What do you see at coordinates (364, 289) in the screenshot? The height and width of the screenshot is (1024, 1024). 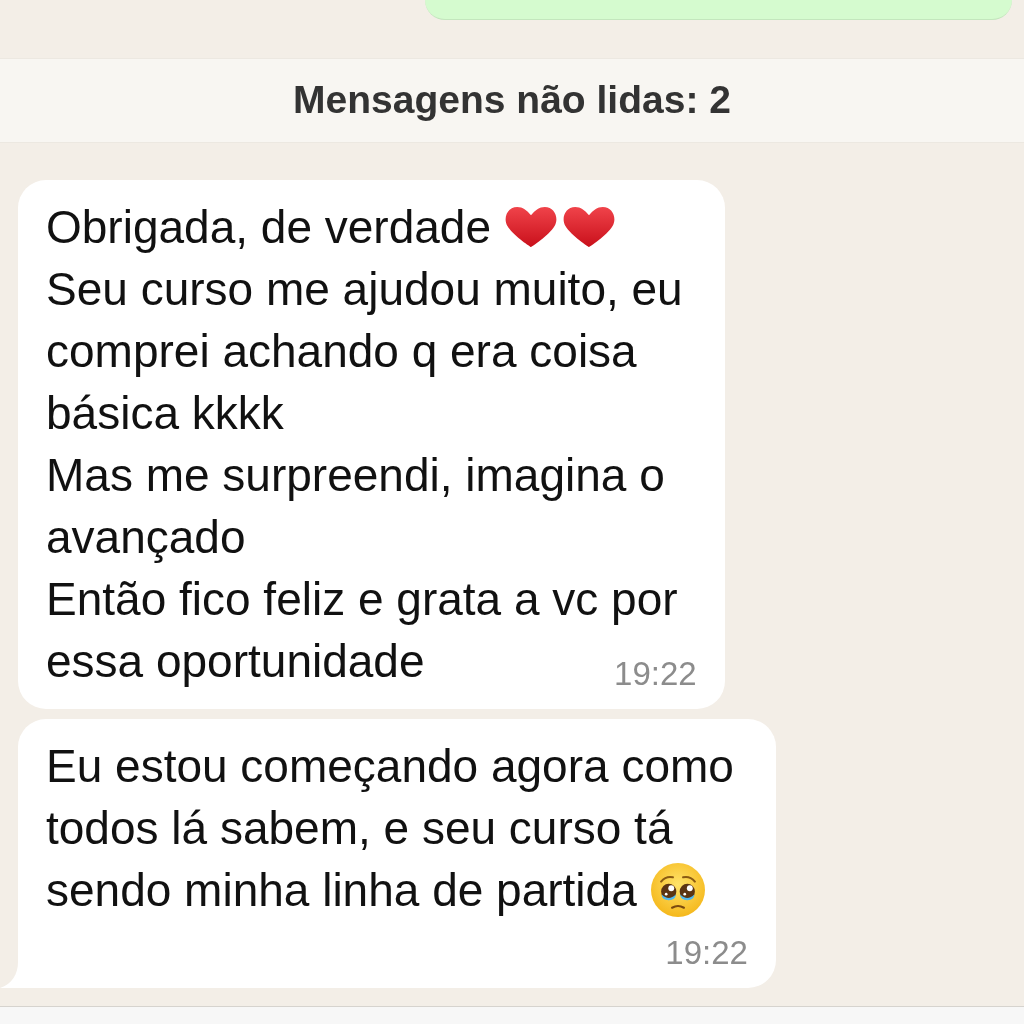 I see `message-text: Seu curso me ajudou muito, eu` at bounding box center [364, 289].